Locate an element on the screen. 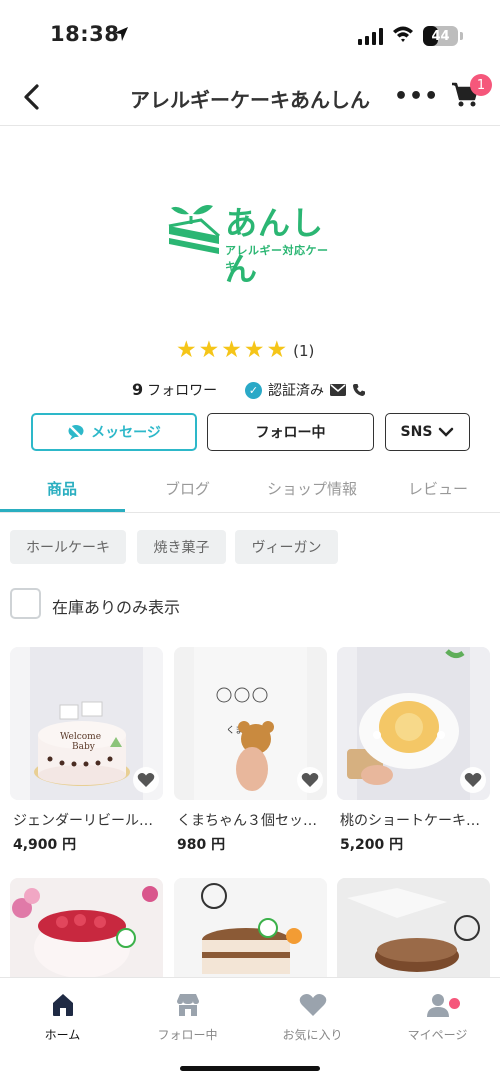 The image size is (500, 1084). person-icon is located at coordinates (437, 1005).